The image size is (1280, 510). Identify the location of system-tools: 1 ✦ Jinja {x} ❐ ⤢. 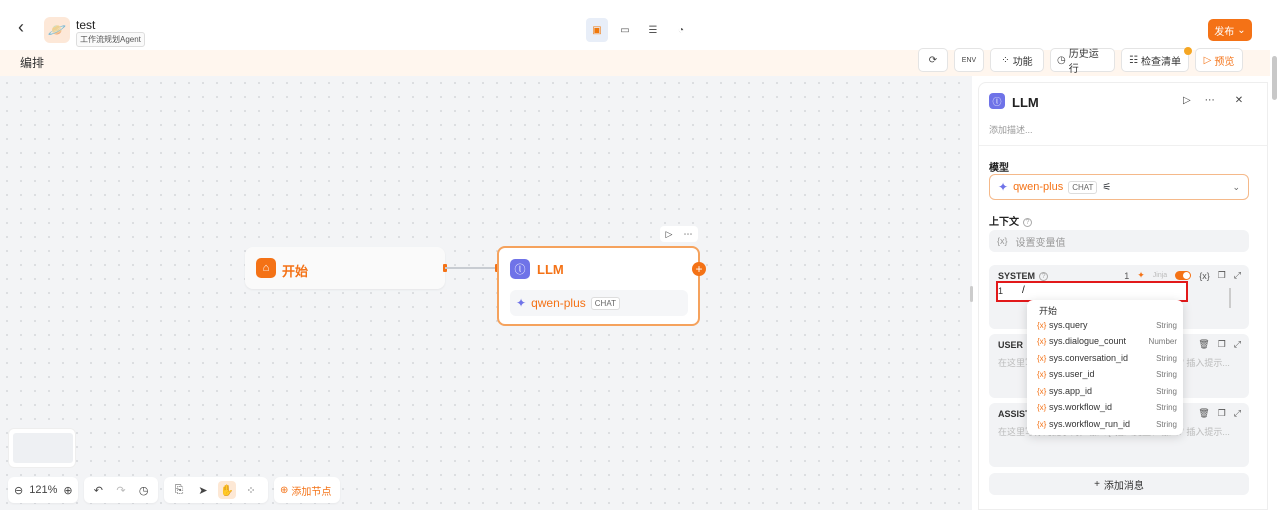
(1182, 275).